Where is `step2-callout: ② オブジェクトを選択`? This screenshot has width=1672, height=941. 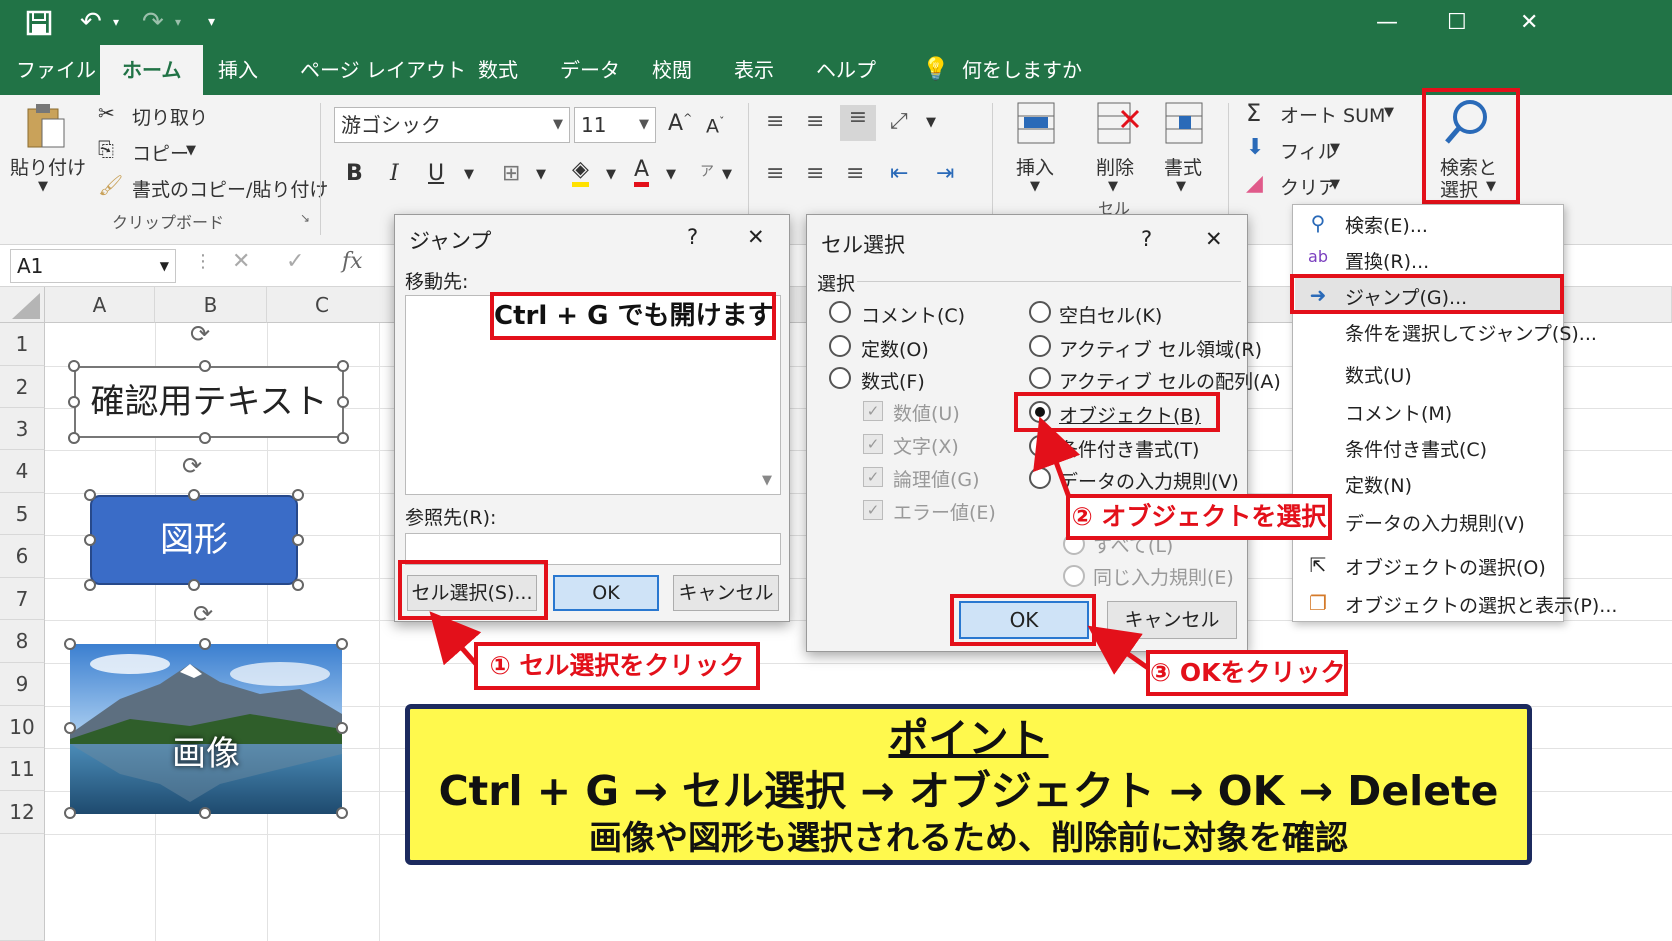 step2-callout: ② オブジェクトを選択 is located at coordinates (1199, 517).